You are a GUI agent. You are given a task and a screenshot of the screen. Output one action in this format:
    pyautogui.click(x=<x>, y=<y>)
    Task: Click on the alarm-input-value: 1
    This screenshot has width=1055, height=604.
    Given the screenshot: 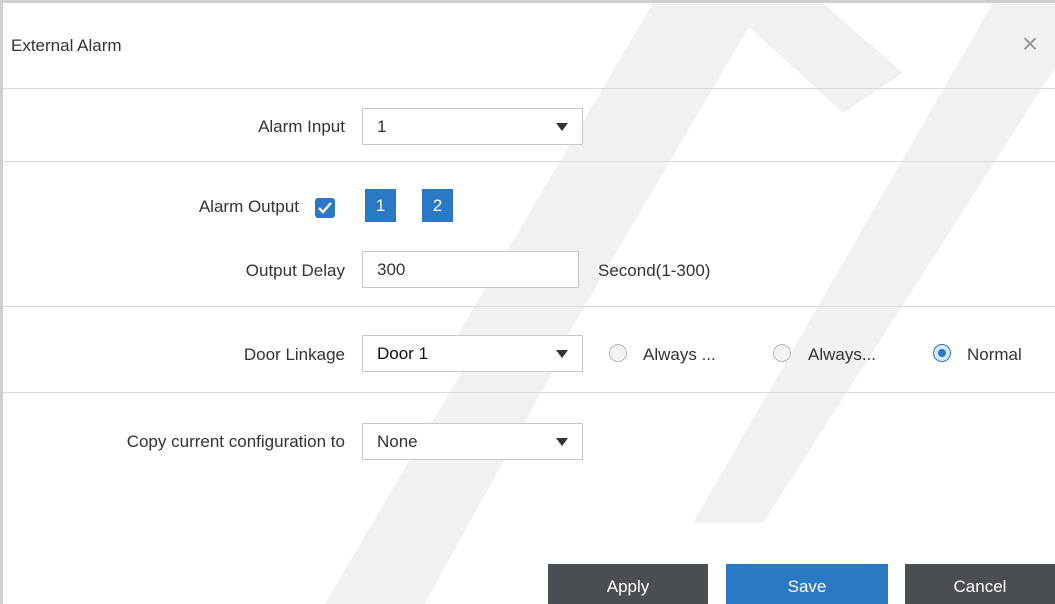 What is the action you would take?
    pyautogui.click(x=382, y=126)
    